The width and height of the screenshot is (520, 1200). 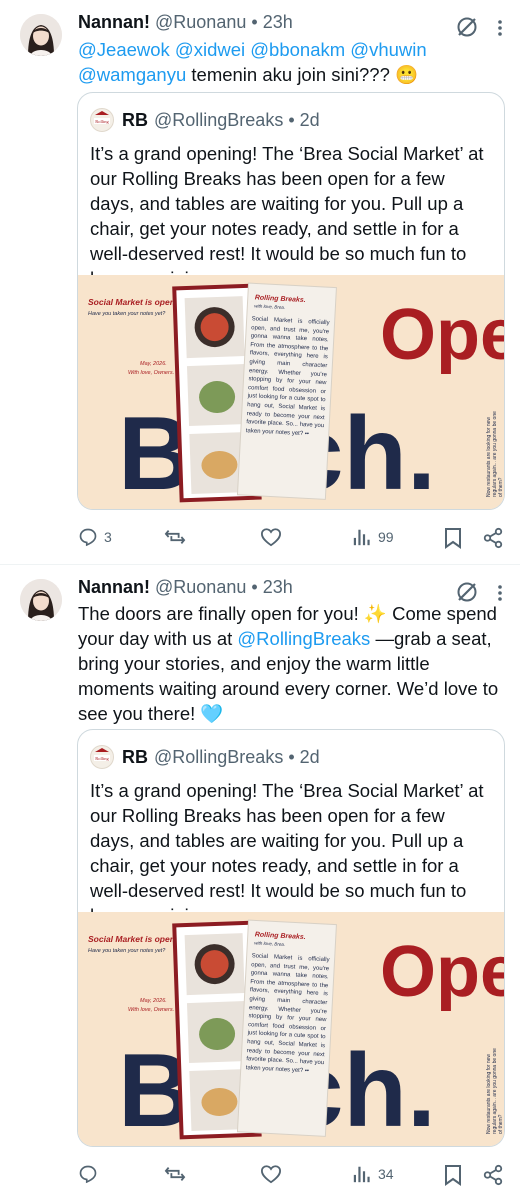 I want to click on post-text-intro: The doors are finally open for you!, so click(x=221, y=613).